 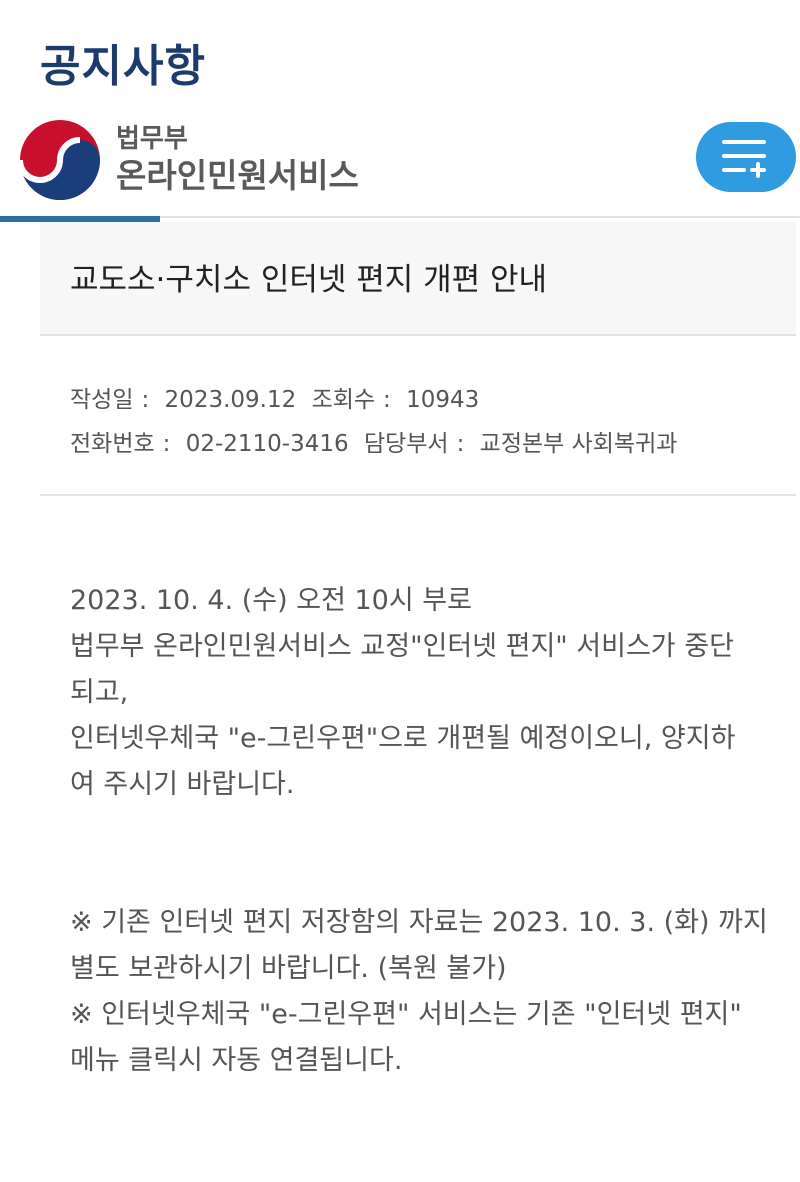 What do you see at coordinates (402, 646) in the screenshot?
I see `body-line: 법무부 온라인민원서비스 교정"인터넷 편지" 서비스가 중단` at bounding box center [402, 646].